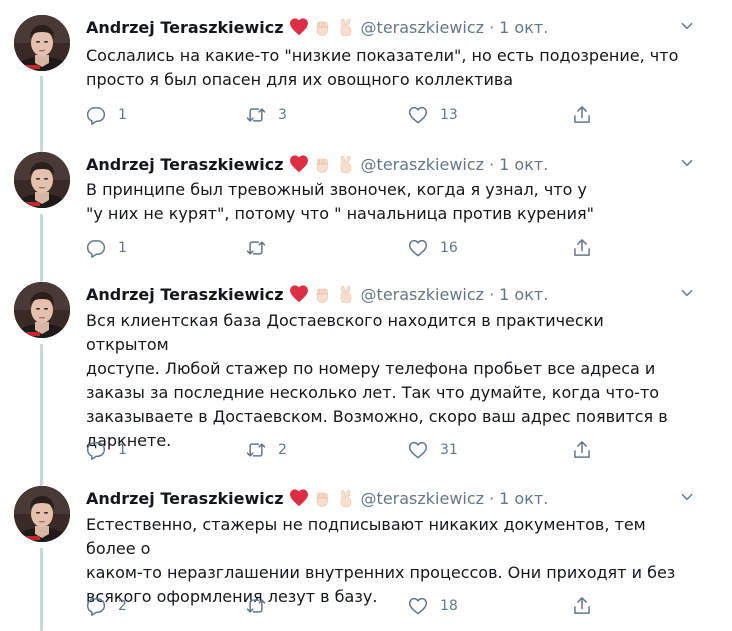 This screenshot has height=631, width=732. Describe the element at coordinates (449, 450) in the screenshot. I see `like-count: 31` at that location.